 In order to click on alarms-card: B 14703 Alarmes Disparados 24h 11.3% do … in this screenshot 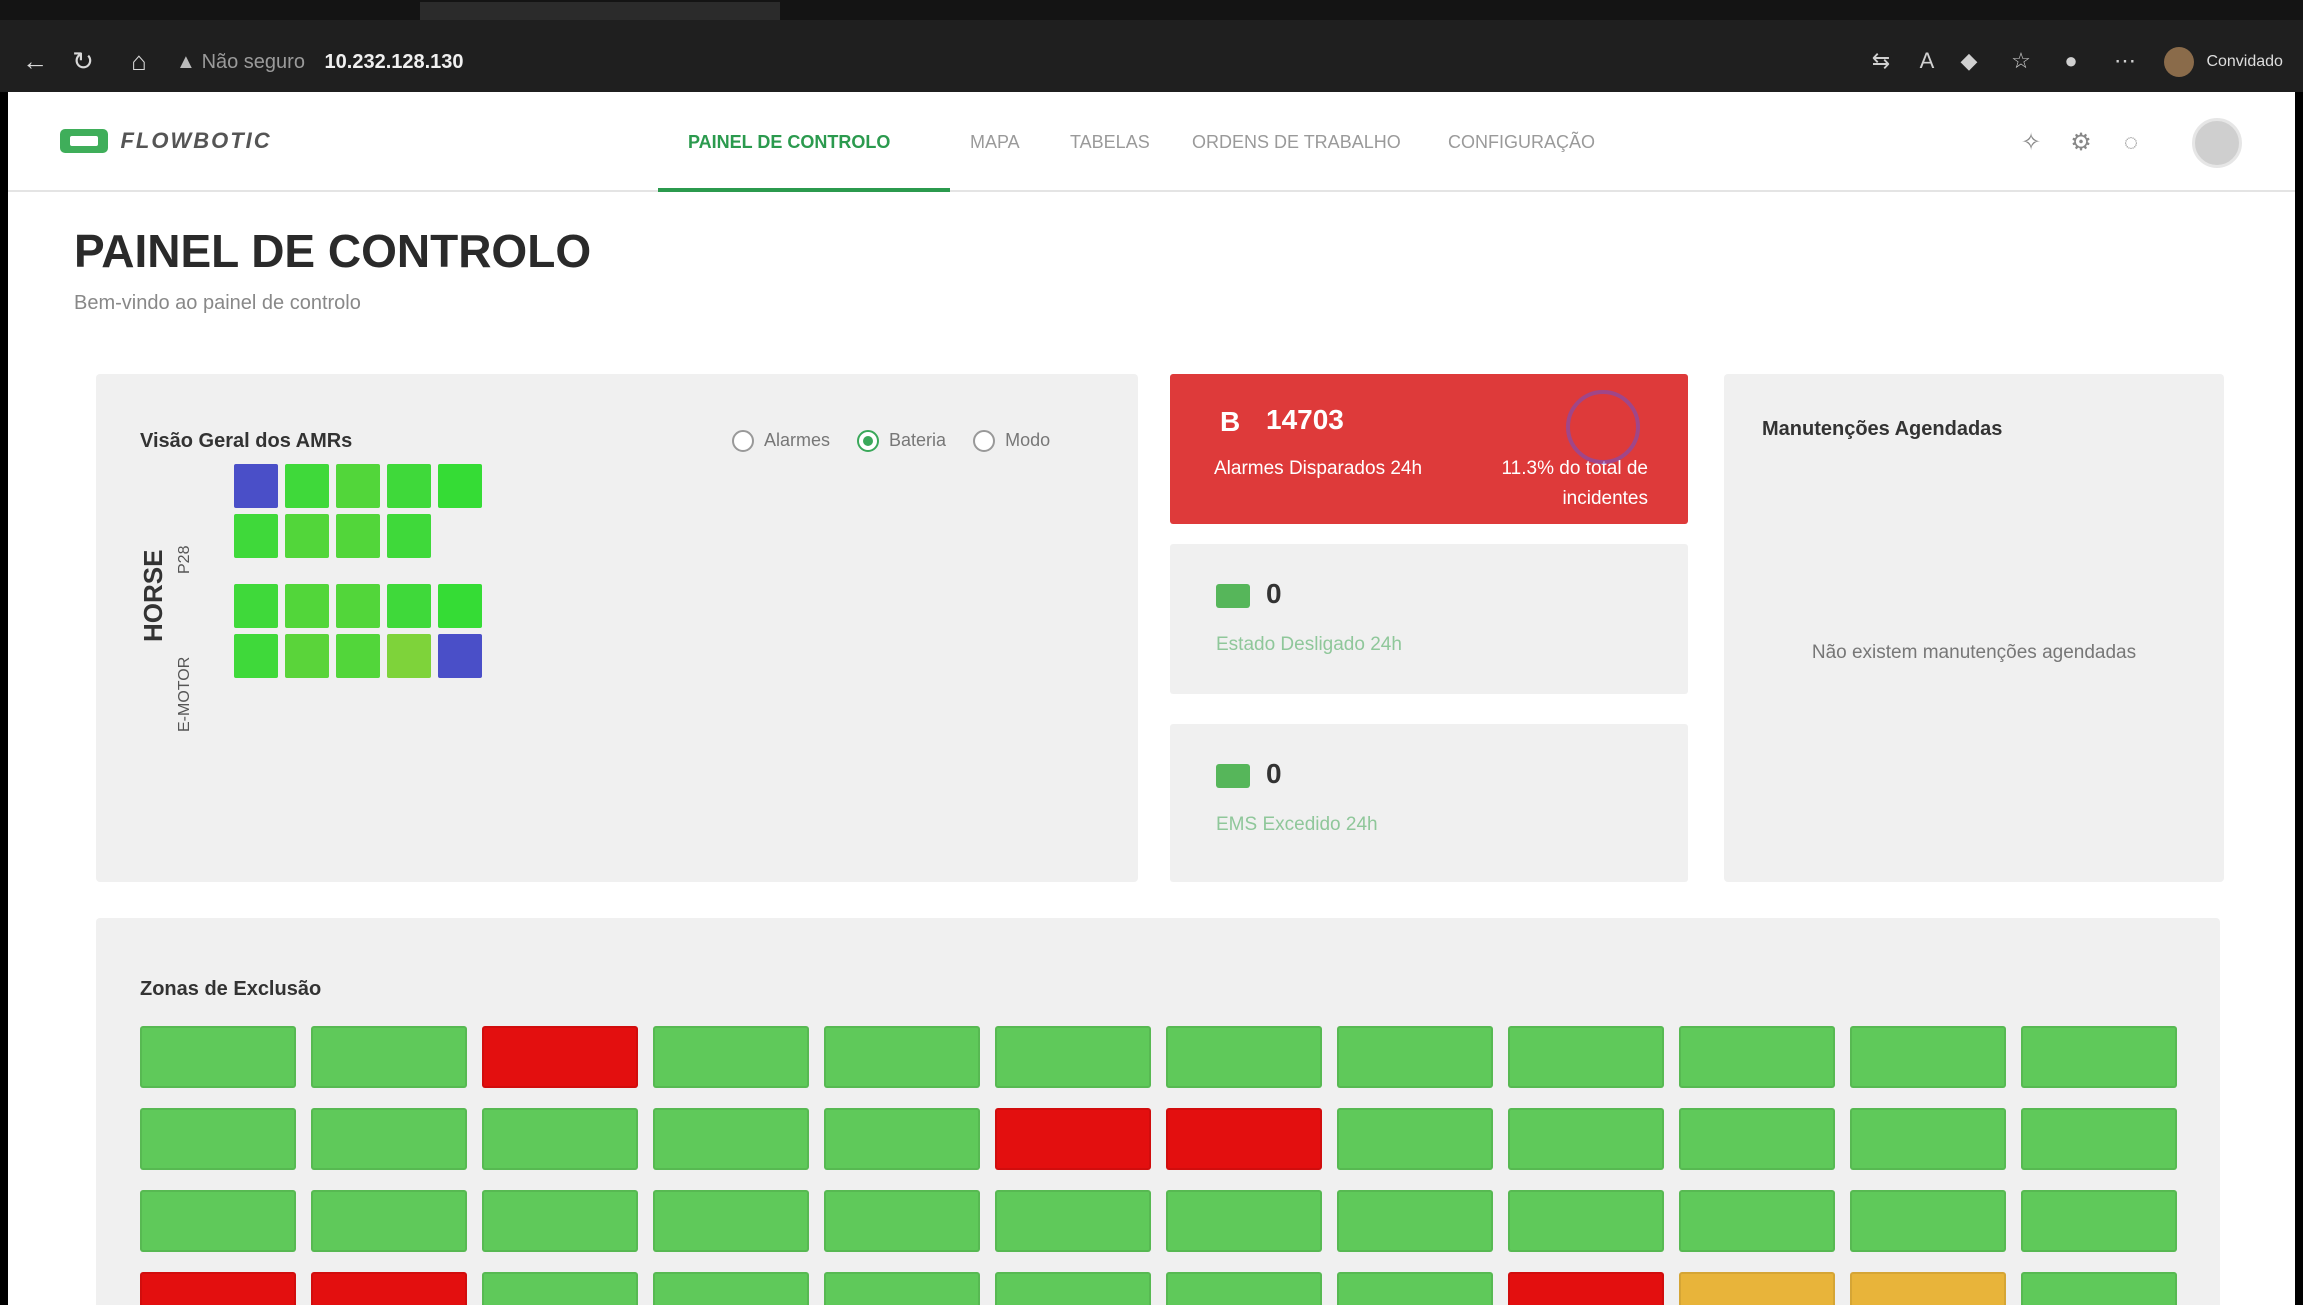, I will do `click(1429, 449)`.